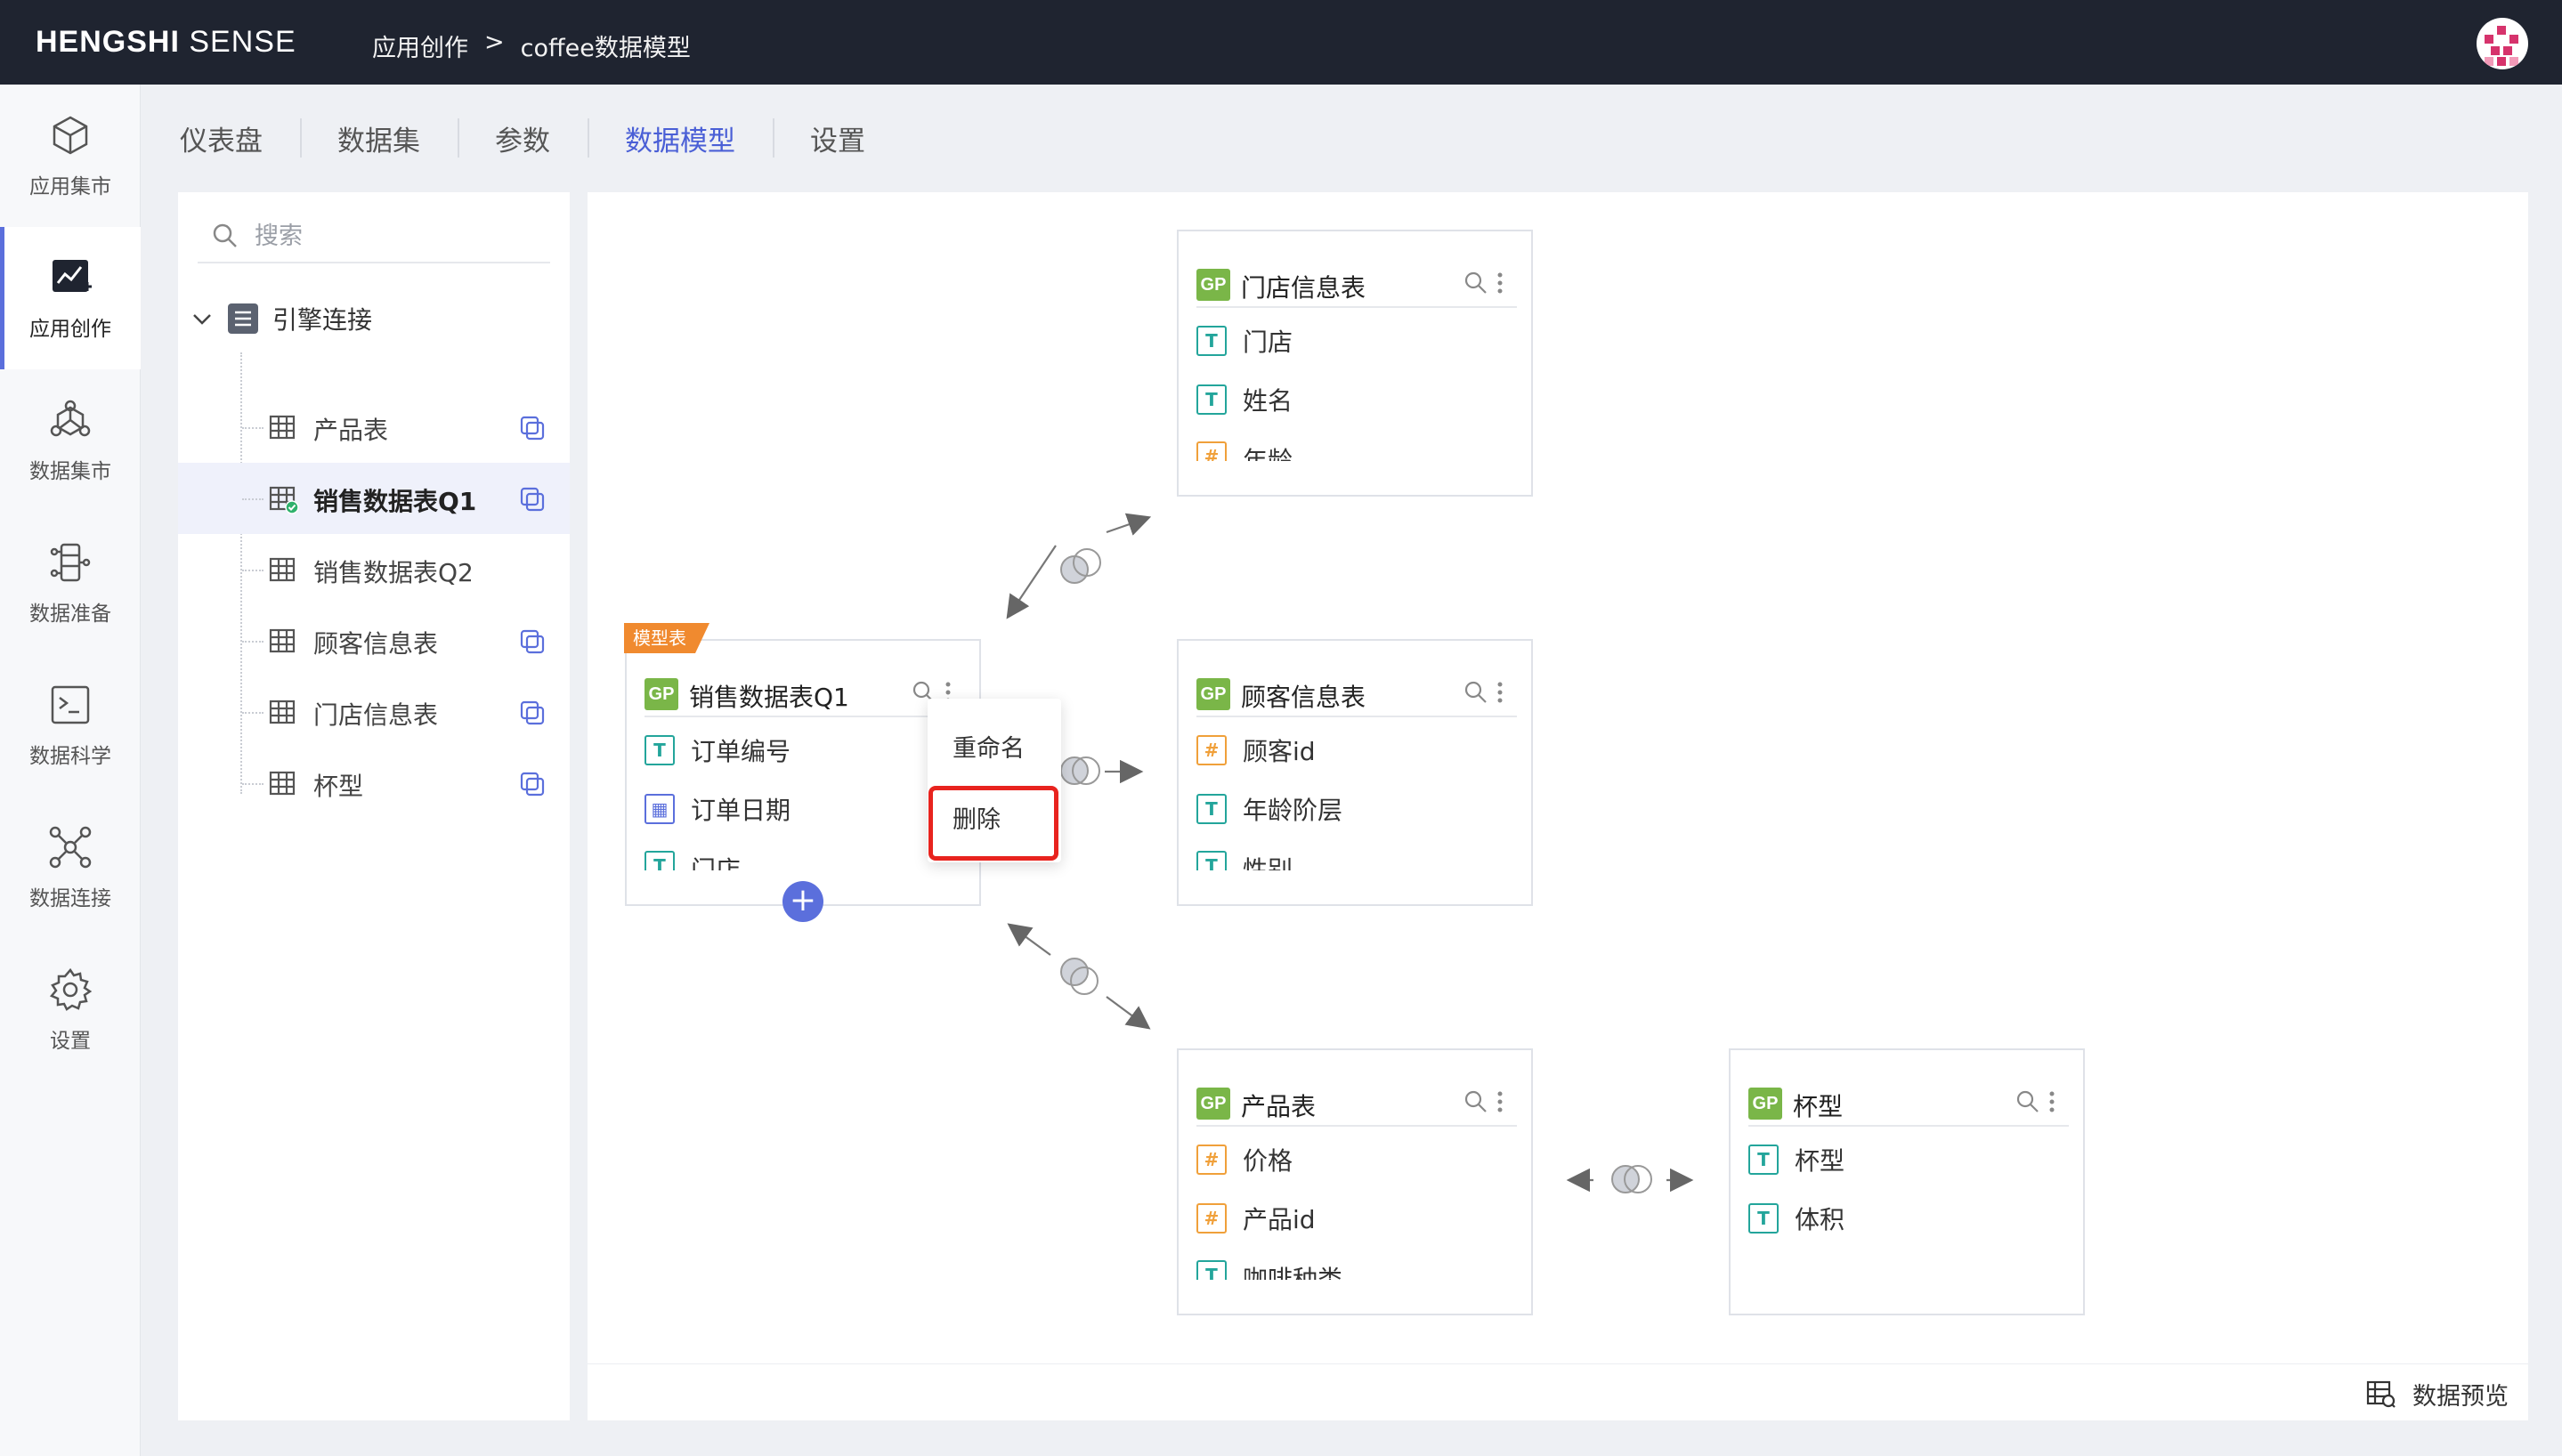  Describe the element at coordinates (252, 499) in the screenshot. I see `tree-guide-line` at that location.